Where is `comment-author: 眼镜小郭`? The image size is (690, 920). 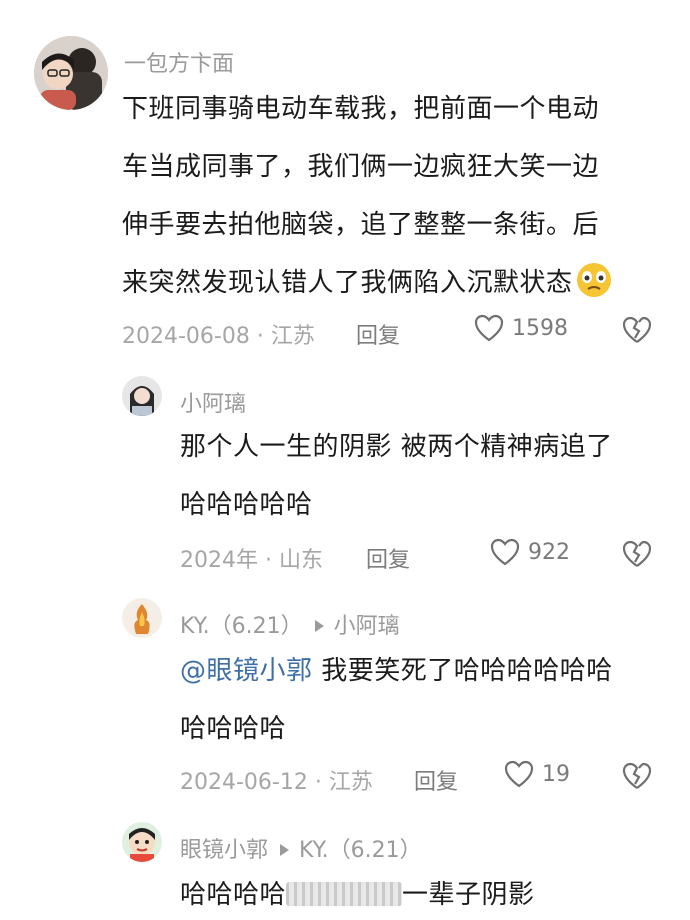 comment-author: 眼镜小郭 is located at coordinates (224, 850).